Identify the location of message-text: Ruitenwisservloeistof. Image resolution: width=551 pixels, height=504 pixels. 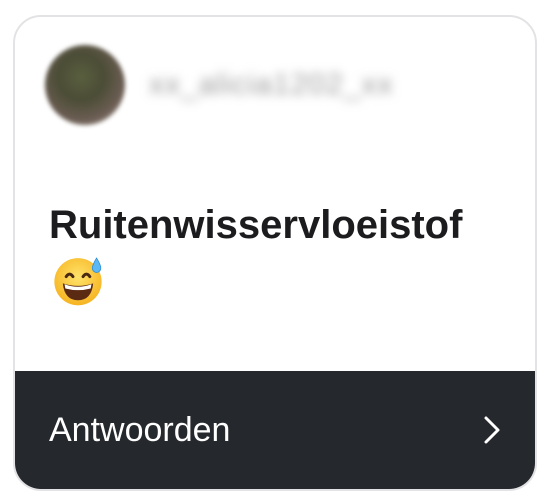
(256, 225).